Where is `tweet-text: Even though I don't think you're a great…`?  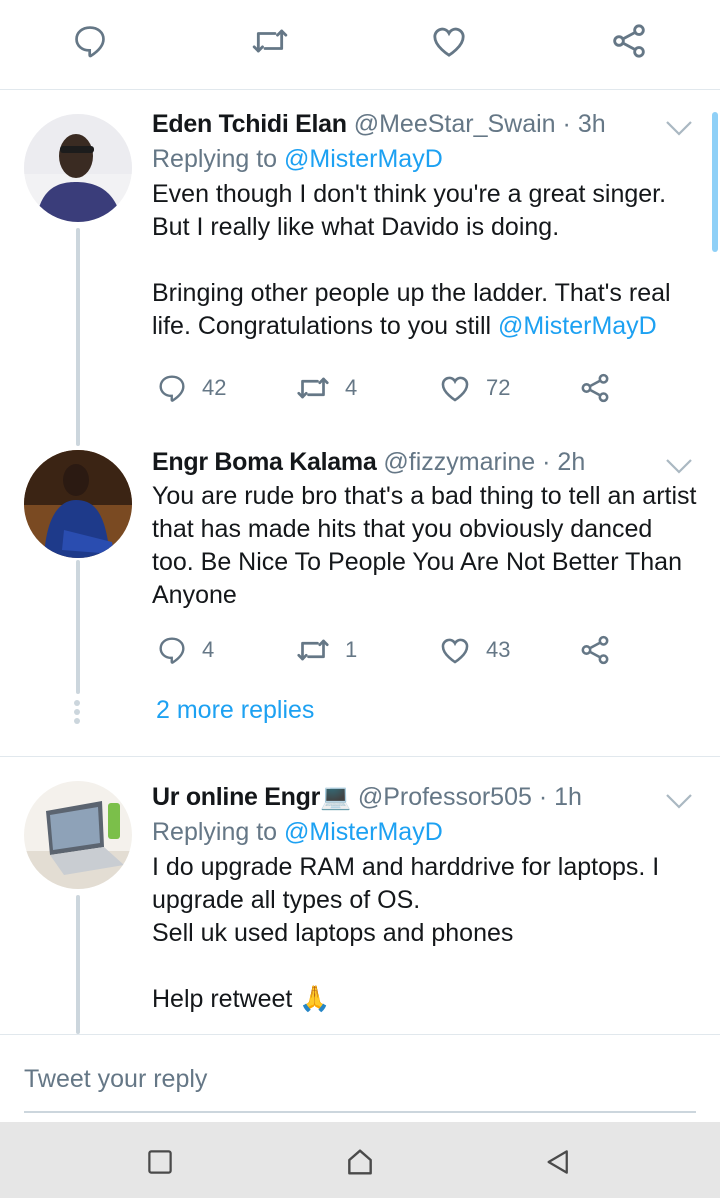
tweet-text: Even though I don't think you're a great… is located at coordinates (427, 260).